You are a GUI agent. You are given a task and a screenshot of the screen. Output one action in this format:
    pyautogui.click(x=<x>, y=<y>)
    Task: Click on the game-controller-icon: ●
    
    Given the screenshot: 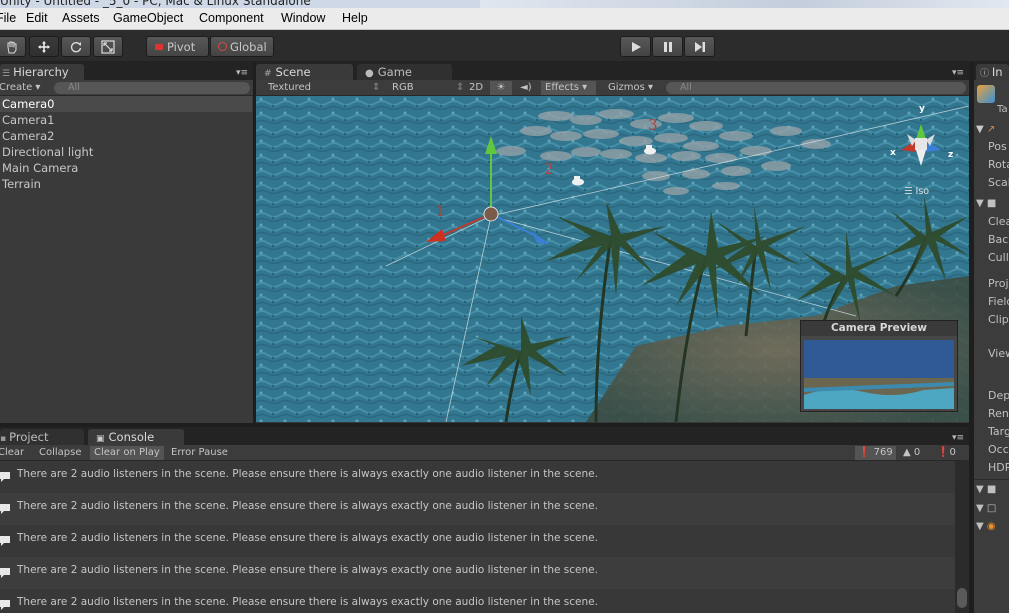 What is the action you would take?
    pyautogui.click(x=369, y=73)
    